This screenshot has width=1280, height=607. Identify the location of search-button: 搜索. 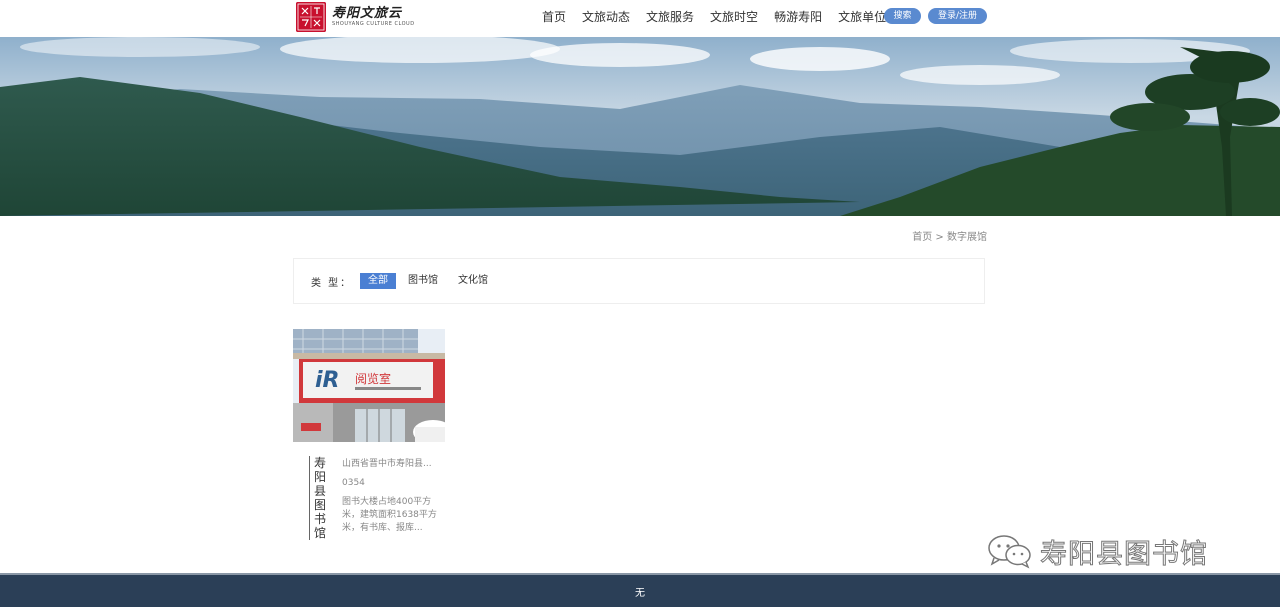
(902, 16).